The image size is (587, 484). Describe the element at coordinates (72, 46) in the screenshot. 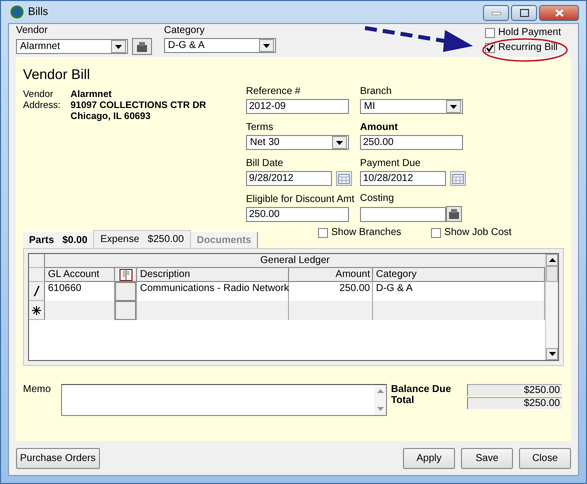

I see `vendor-dropdown: Alarmnet` at that location.